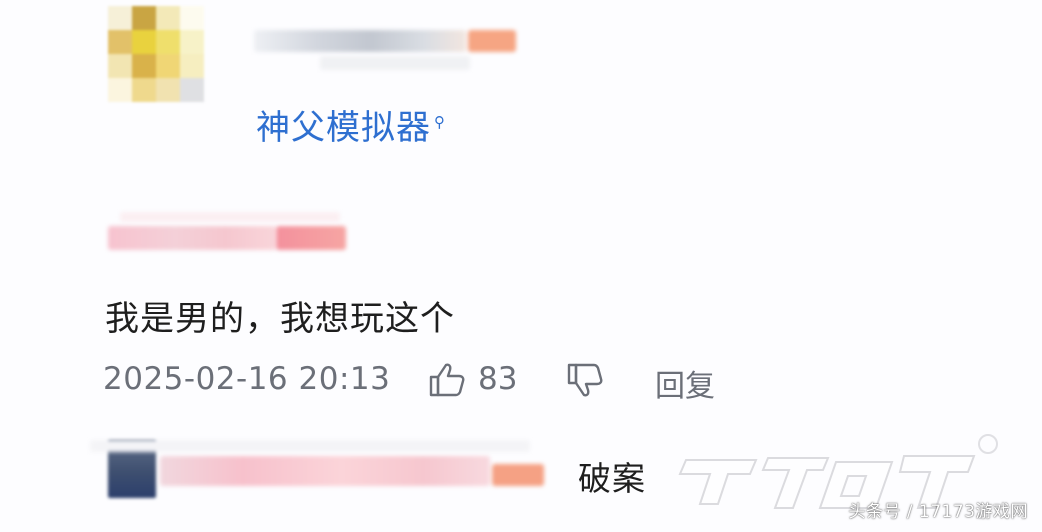  Describe the element at coordinates (585, 380) in the screenshot. I see `thumbs-down-icon` at that location.